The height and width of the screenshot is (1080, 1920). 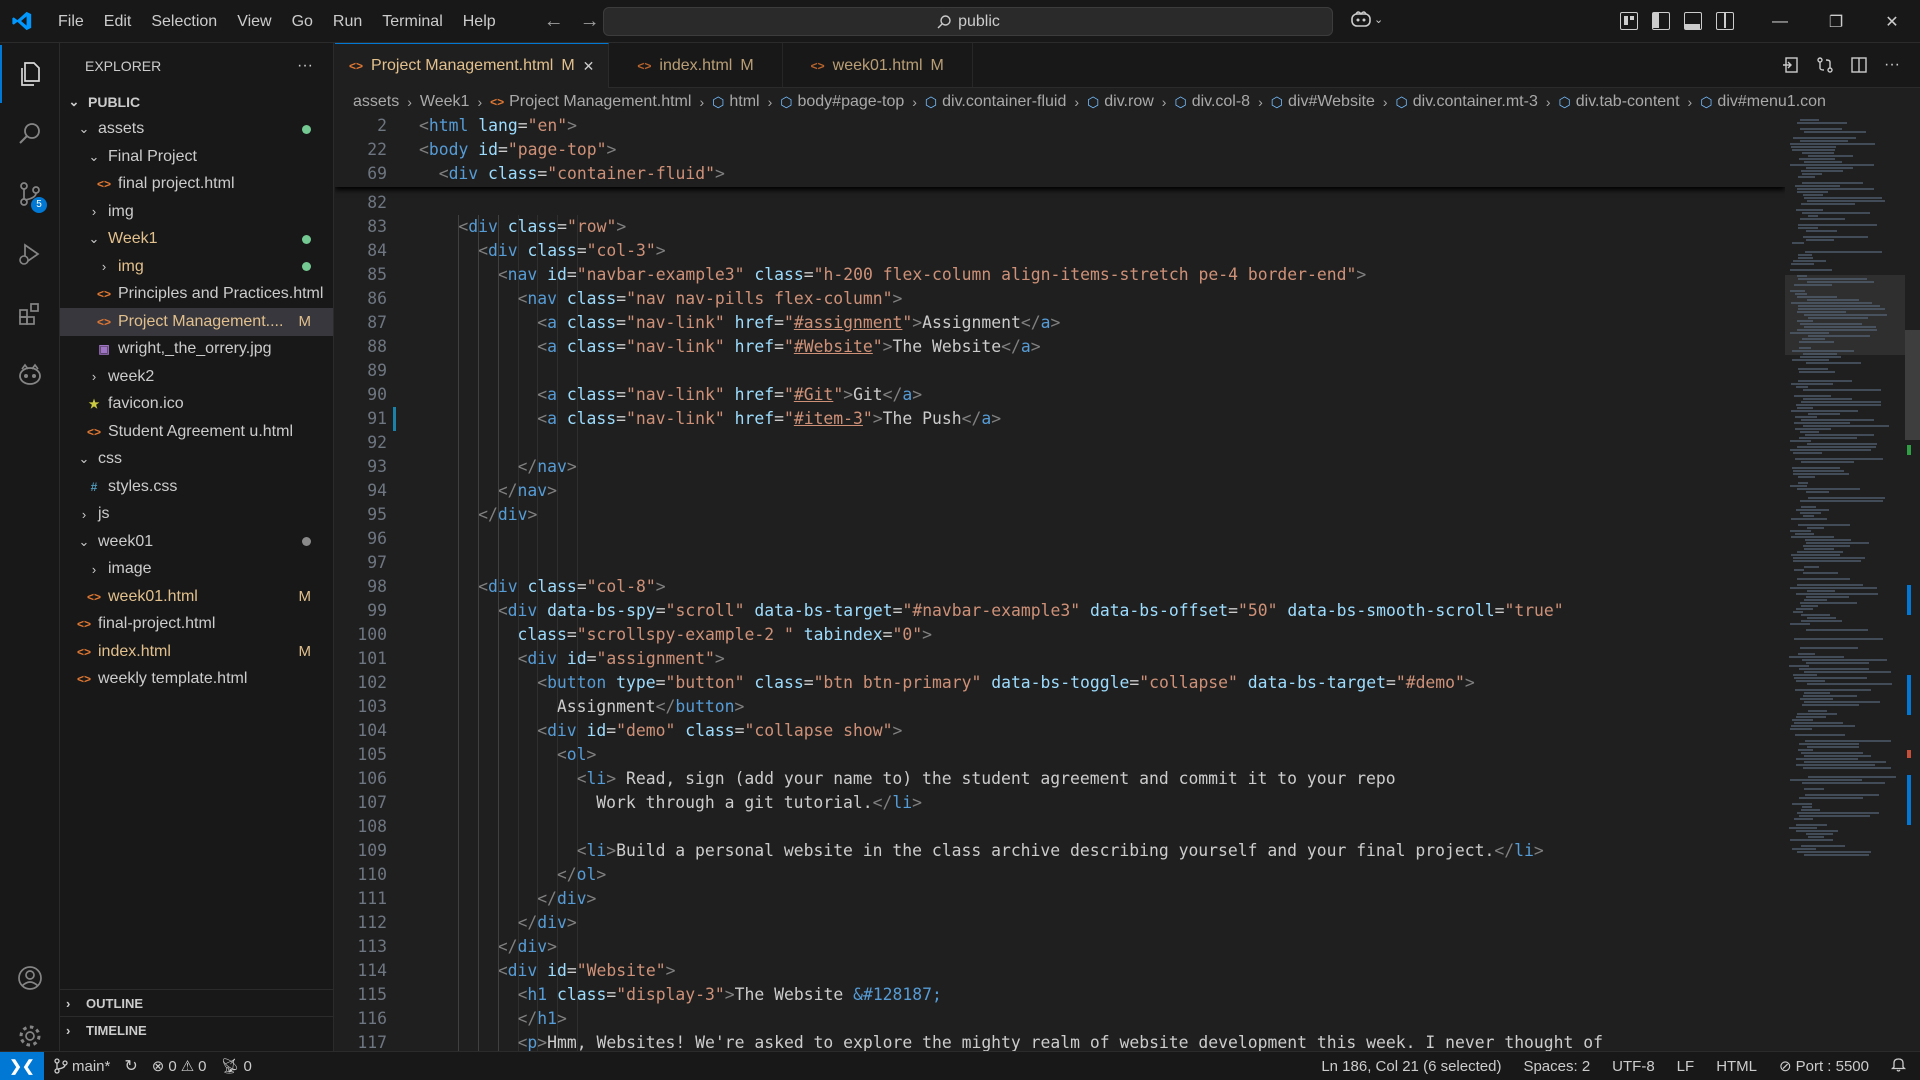 What do you see at coordinates (22, 1065) in the screenshot?
I see `remote-indicator-icon: ❯❮` at bounding box center [22, 1065].